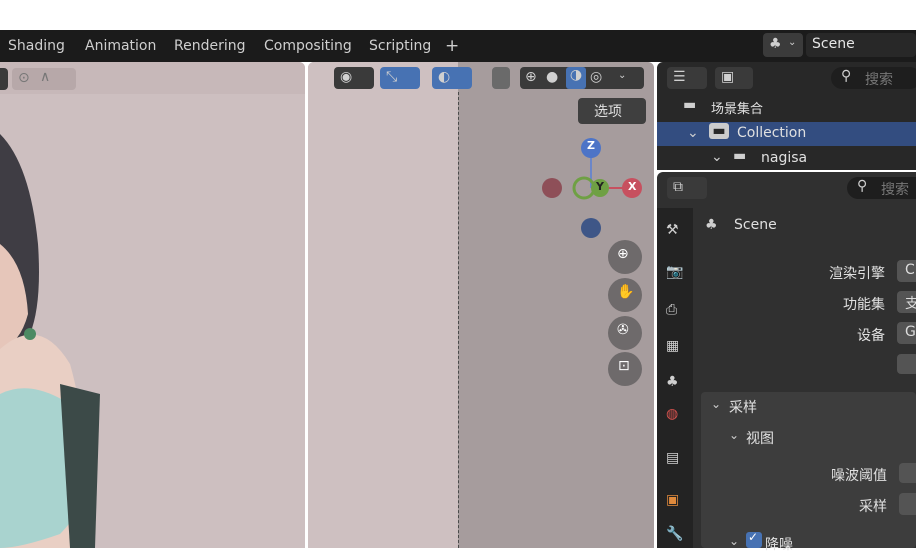 The width and height of the screenshot is (916, 554). What do you see at coordinates (452, 46) in the screenshot?
I see `add-workspace-button: +` at bounding box center [452, 46].